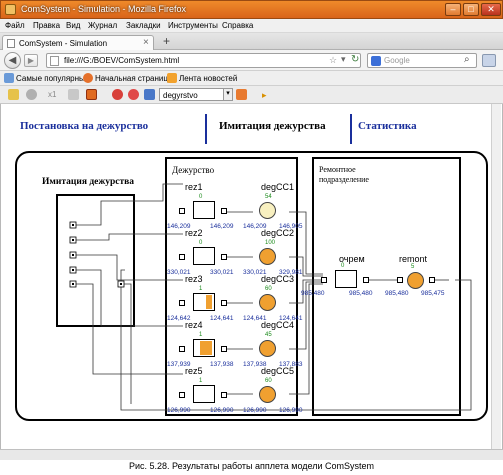 Image resolution: width=503 pixels, height=475 pixels. What do you see at coordinates (52, 94) in the screenshot?
I see `zoom-counter: x1` at bounding box center [52, 94].